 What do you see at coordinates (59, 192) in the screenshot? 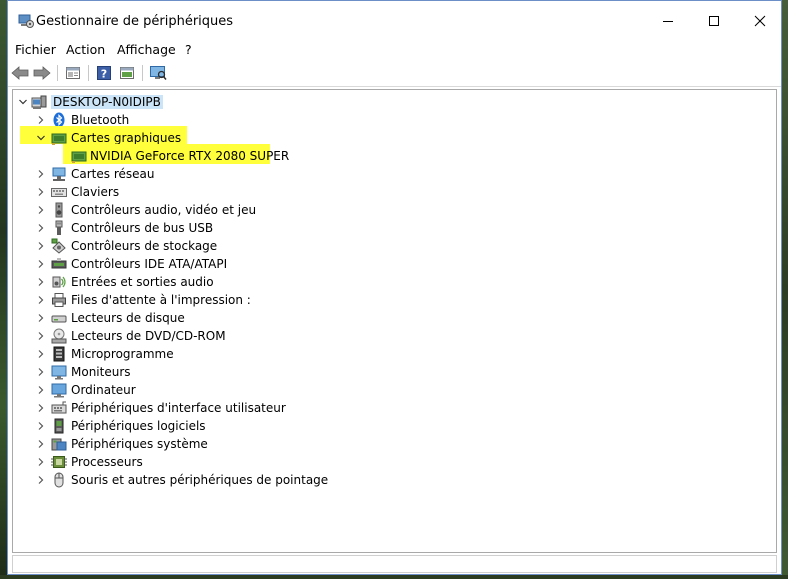
I see `keyboard-icon` at bounding box center [59, 192].